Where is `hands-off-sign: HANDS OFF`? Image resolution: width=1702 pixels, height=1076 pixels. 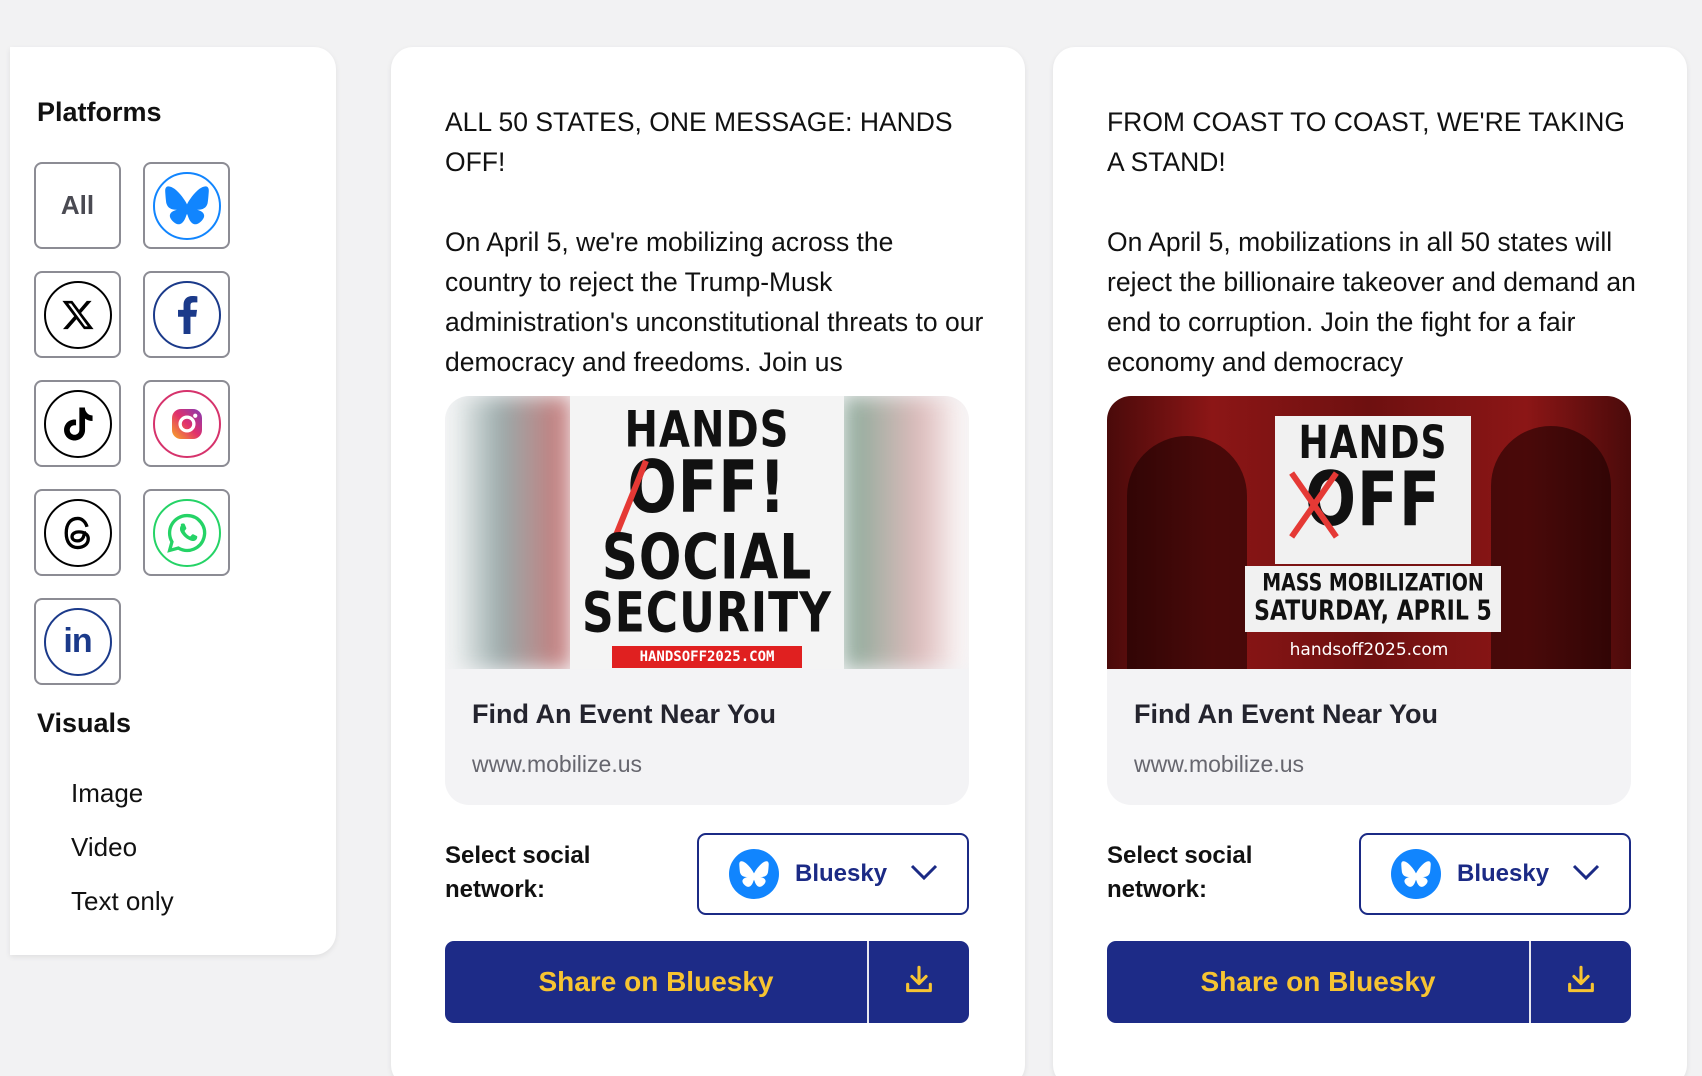
hands-off-sign: HANDS OFF is located at coordinates (1373, 490).